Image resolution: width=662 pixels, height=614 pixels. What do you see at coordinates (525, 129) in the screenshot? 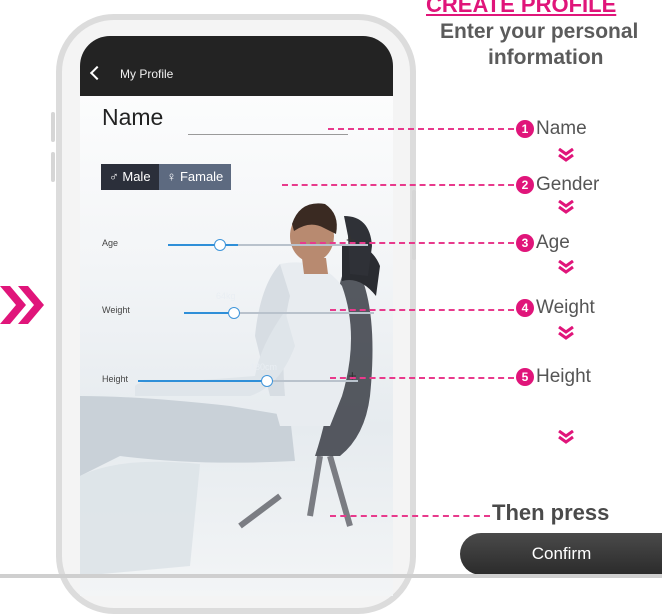
I see `step-number: 1` at bounding box center [525, 129].